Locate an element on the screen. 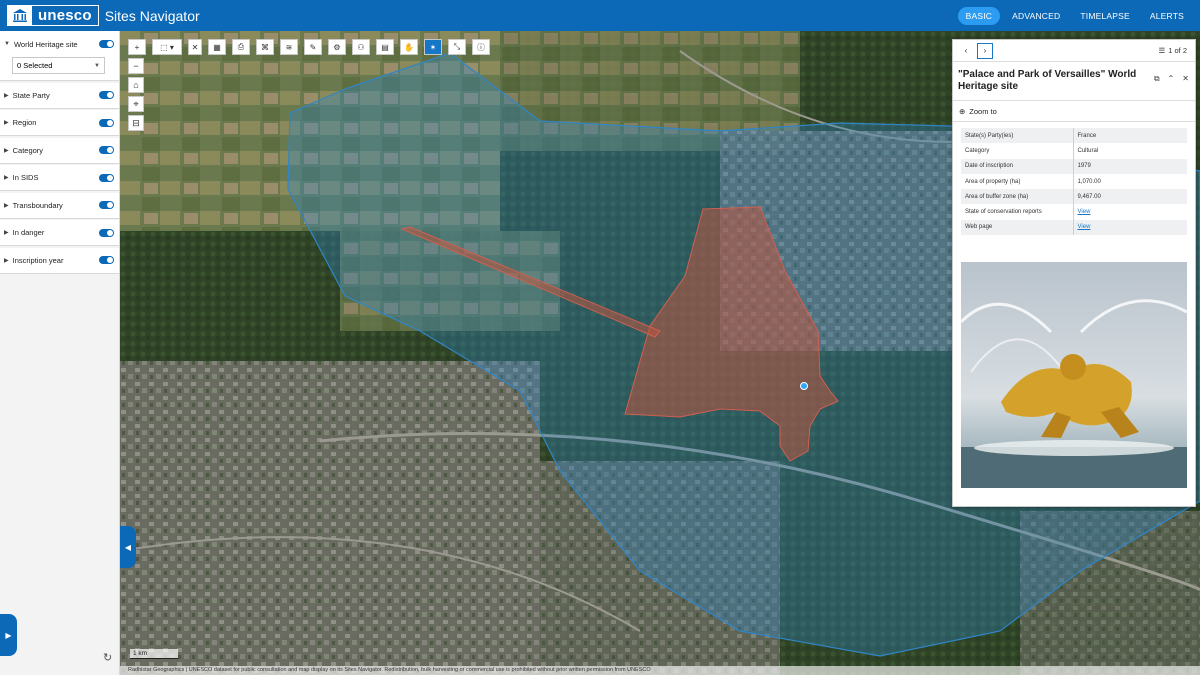 The height and width of the screenshot is (675, 1200). attribute-value: 1,070.00 is located at coordinates (1089, 181).